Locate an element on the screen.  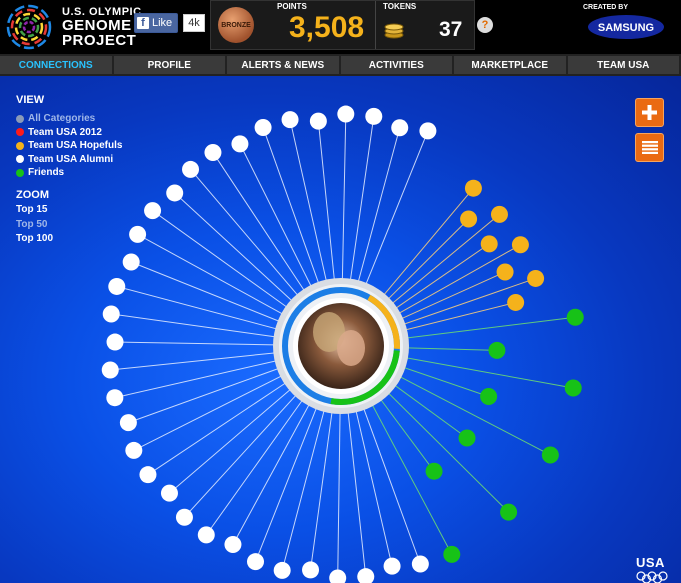
samsung-logo-text: SAMSUNG is located at coordinates (626, 28).